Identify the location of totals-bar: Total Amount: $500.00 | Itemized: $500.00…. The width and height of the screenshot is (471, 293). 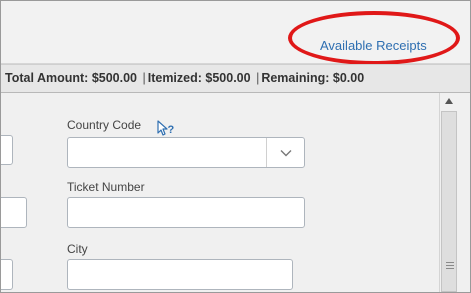
(235, 78).